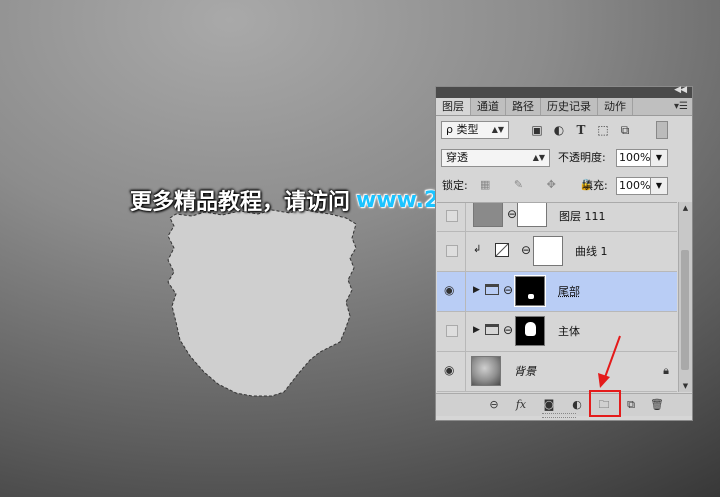  Describe the element at coordinates (582, 216) in the screenshot. I see `layer-name: 图层 111` at that location.